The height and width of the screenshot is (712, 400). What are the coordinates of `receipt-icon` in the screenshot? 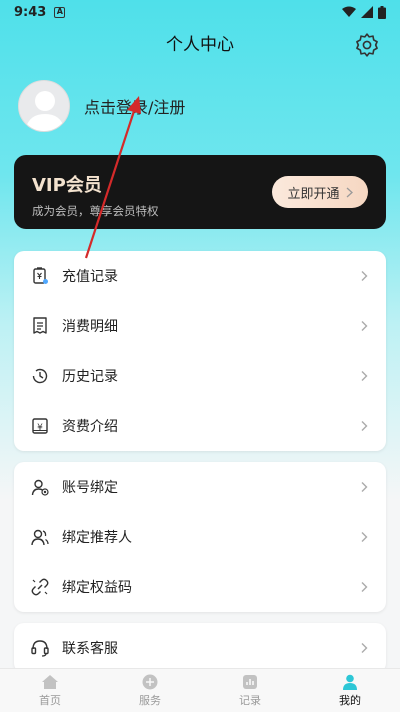 It's located at (40, 326).